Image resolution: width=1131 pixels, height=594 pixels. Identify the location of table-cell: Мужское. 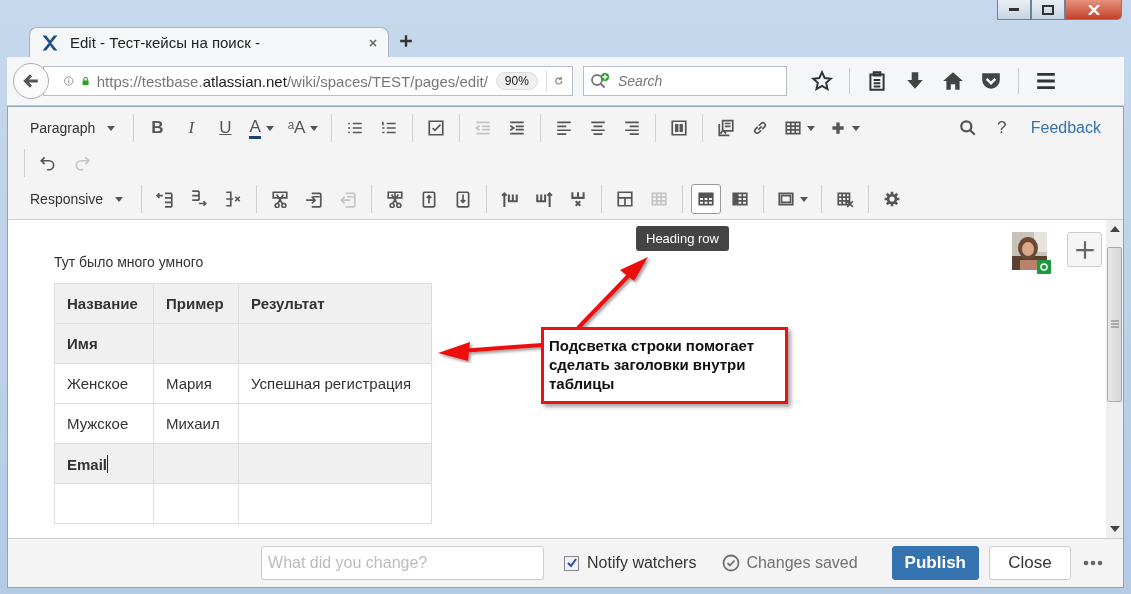
(104, 423).